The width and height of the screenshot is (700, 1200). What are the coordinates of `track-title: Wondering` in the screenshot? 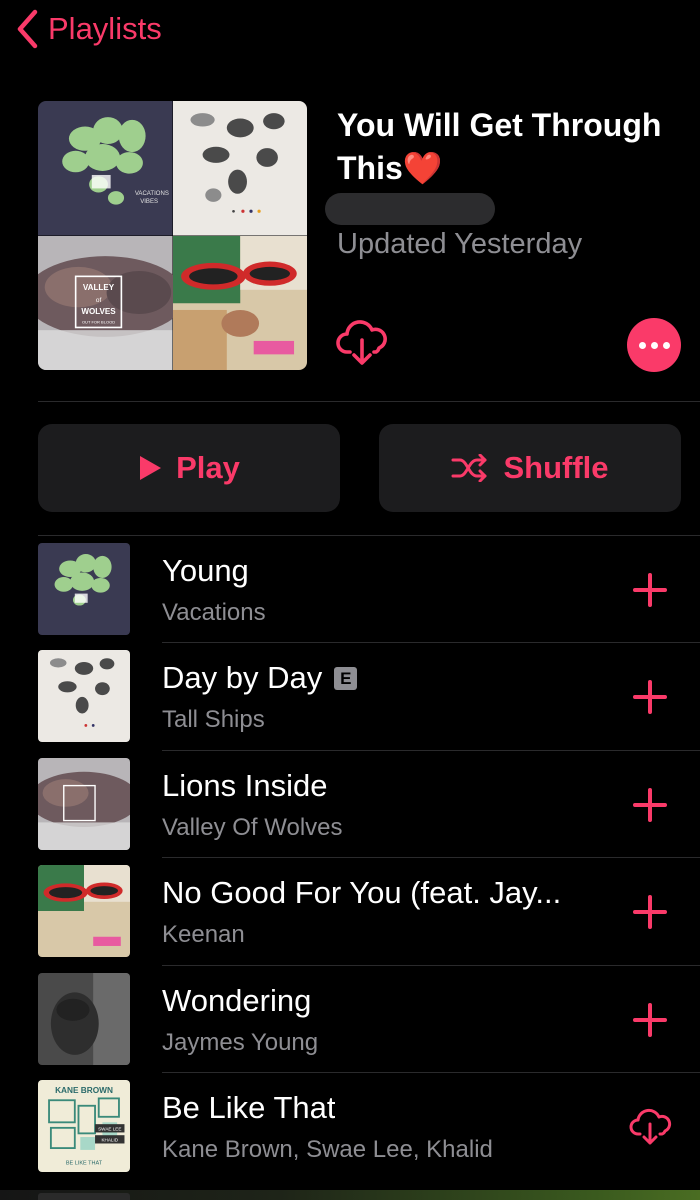 It's located at (236, 1001).